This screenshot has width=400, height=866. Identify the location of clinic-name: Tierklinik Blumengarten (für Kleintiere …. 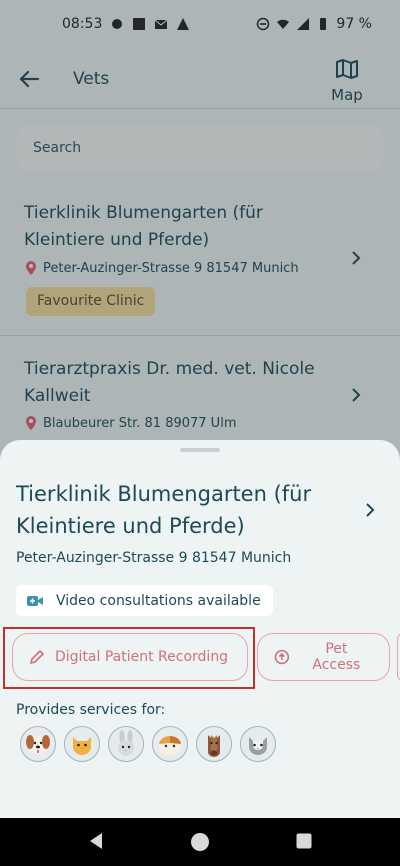
(143, 226).